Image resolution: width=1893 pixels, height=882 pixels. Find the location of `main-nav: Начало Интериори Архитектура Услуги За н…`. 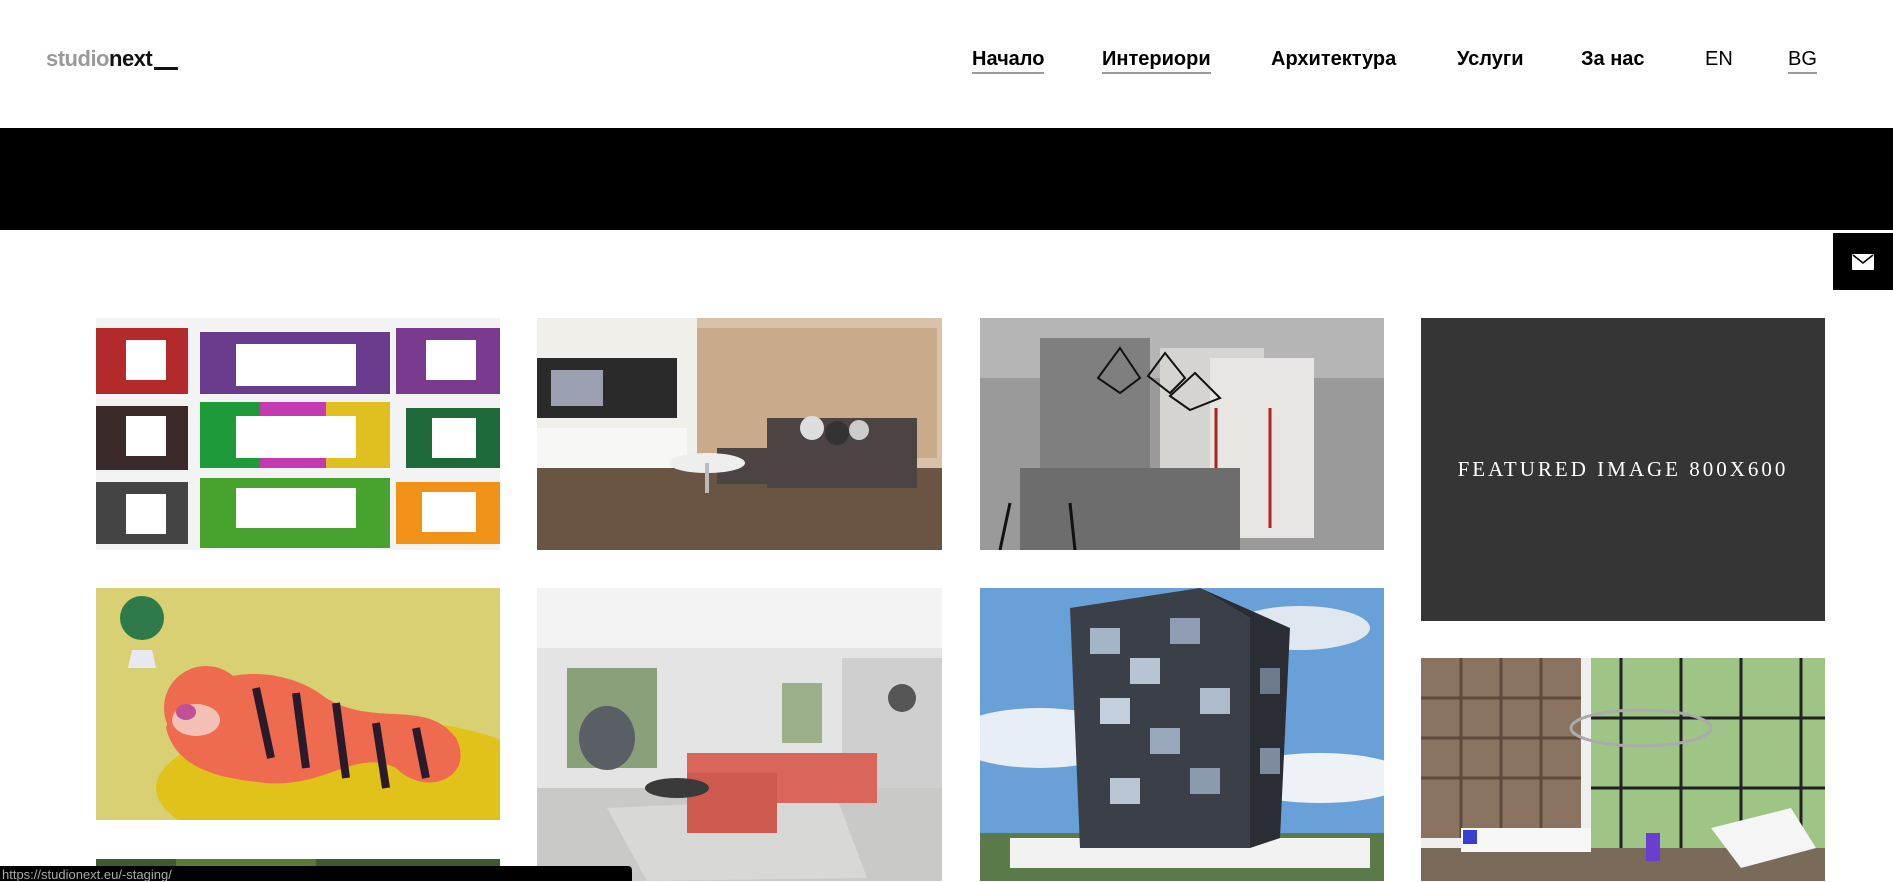

main-nav: Начало Интериори Архитектура Услуги За н… is located at coordinates (946, 63).